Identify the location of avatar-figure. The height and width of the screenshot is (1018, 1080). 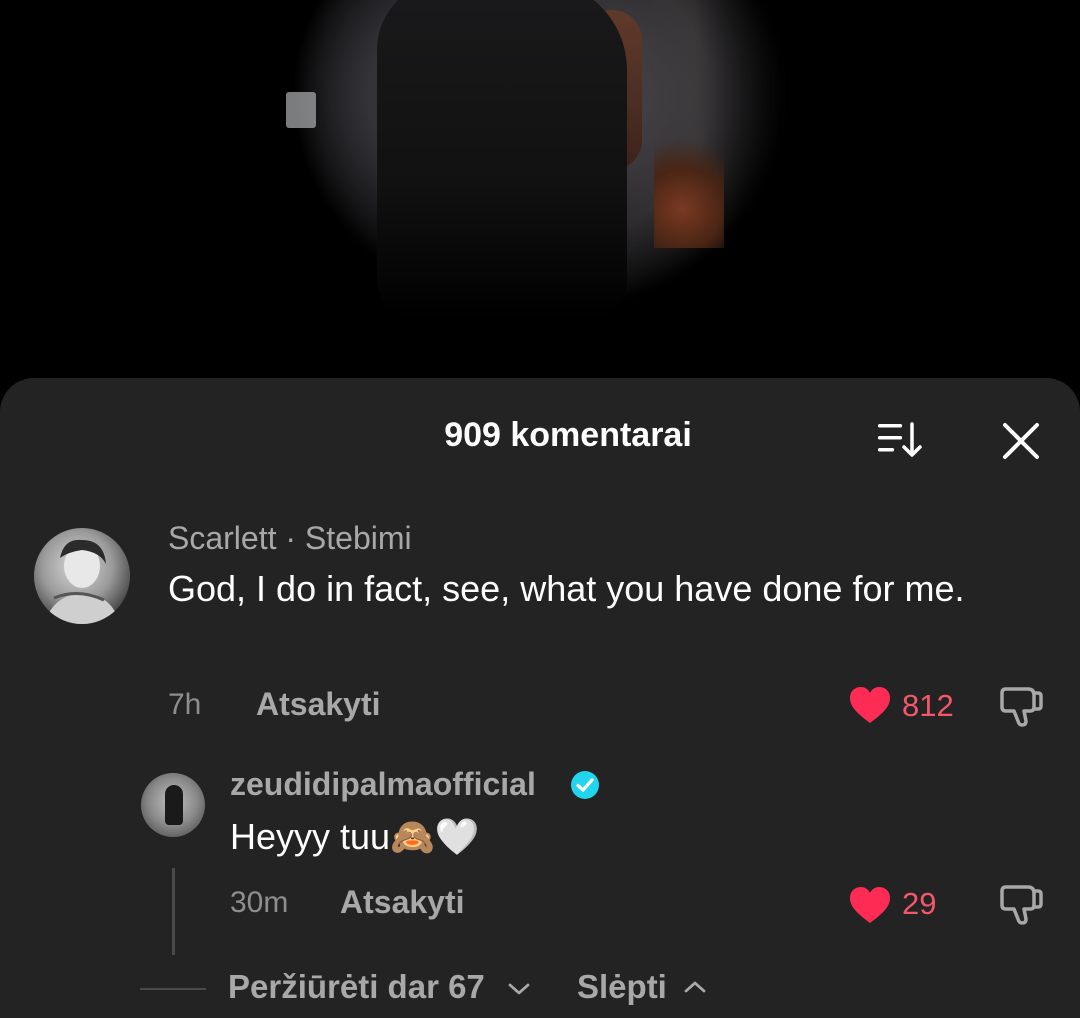
(174, 805).